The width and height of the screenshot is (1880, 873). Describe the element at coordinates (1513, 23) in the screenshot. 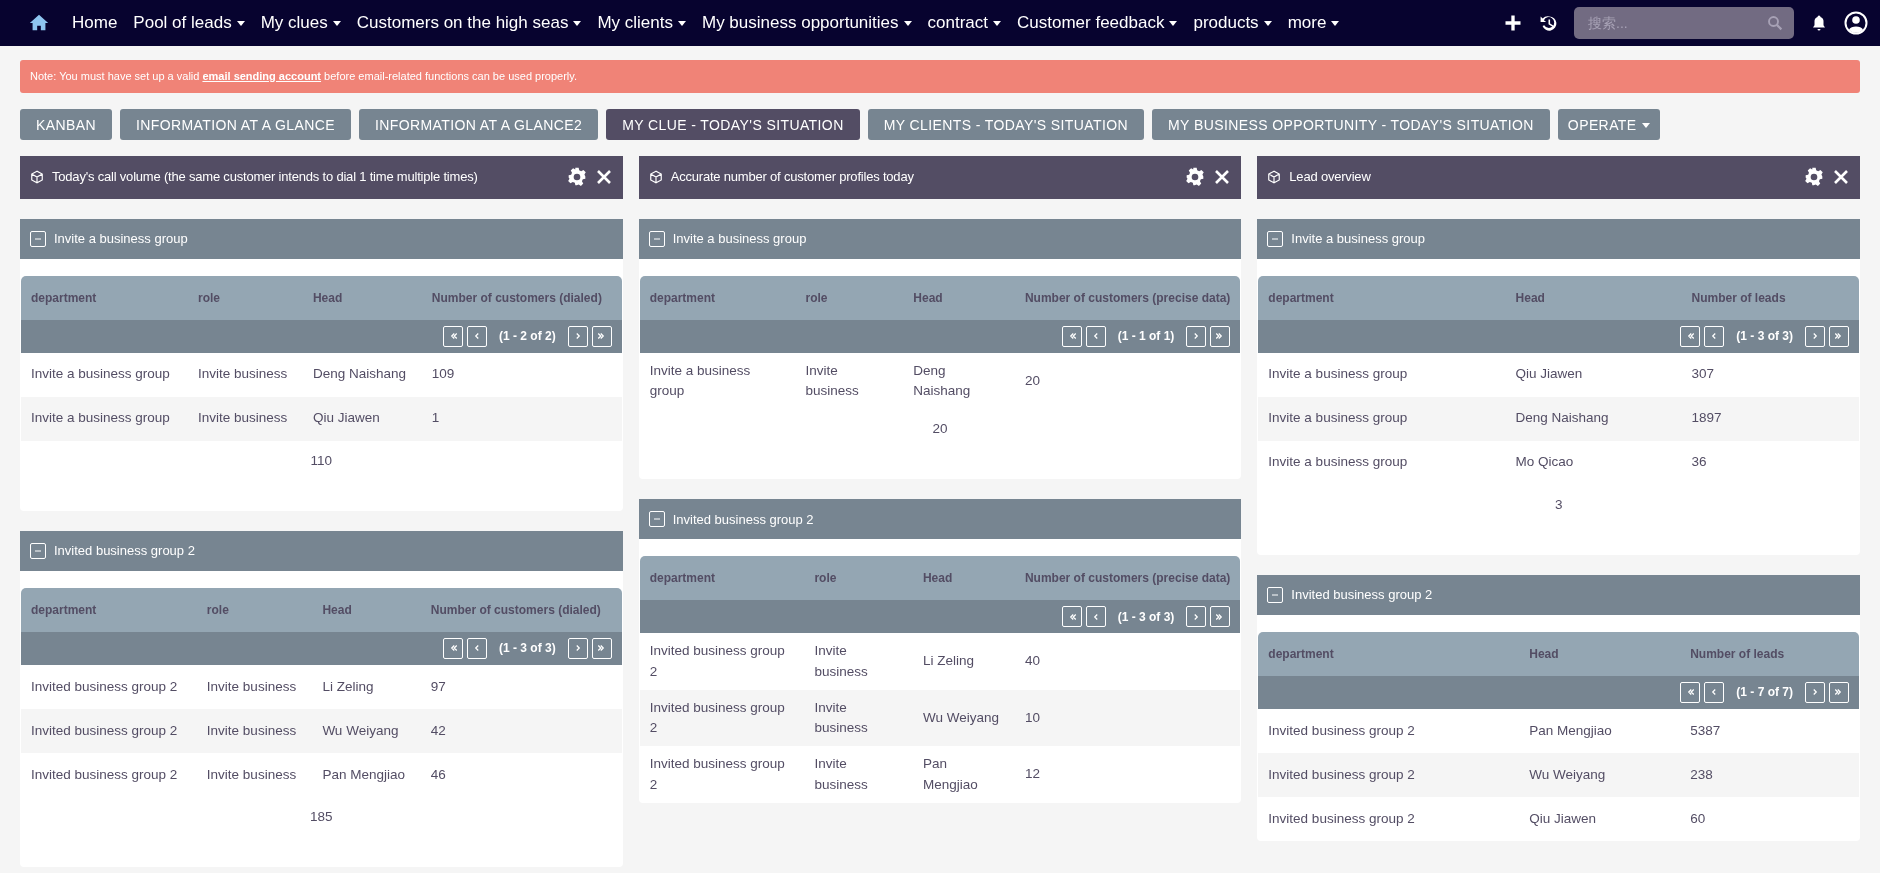

I see `plus-icon` at that location.